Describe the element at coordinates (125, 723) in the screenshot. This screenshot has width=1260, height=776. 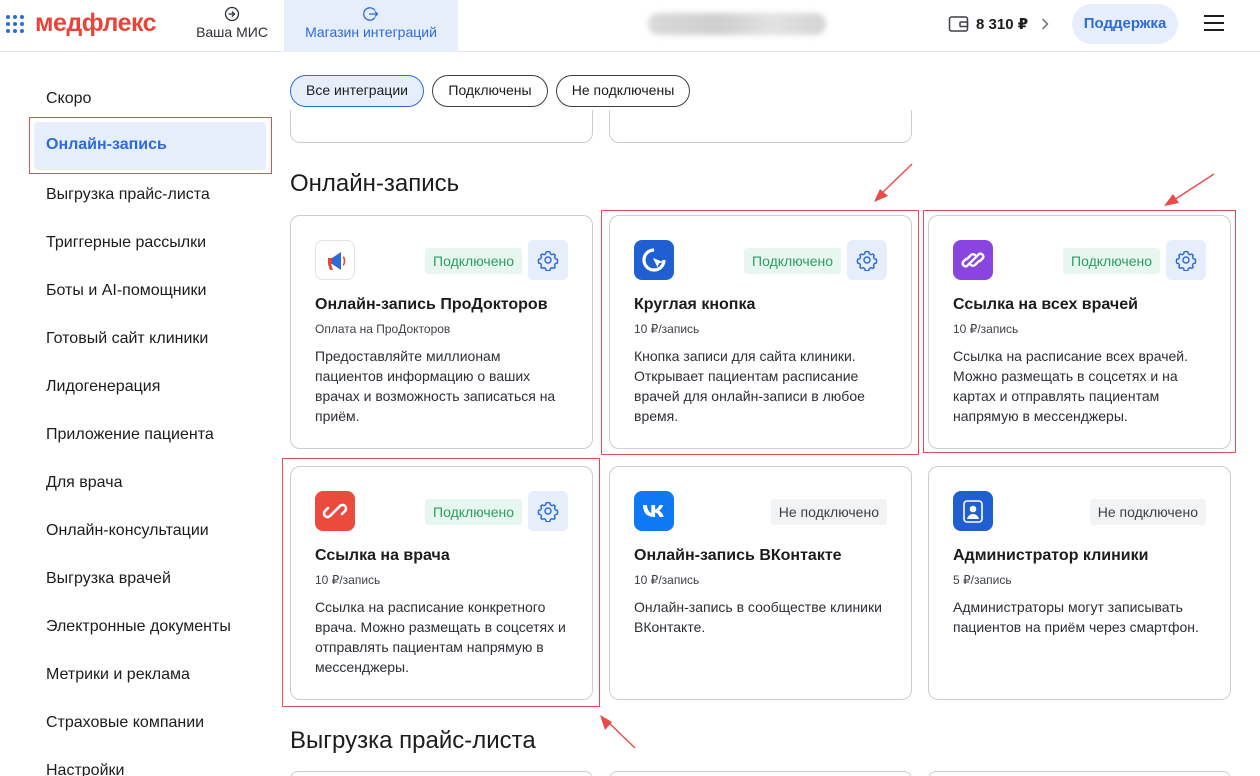
I see `sidebar-item-insurance: Страховые компании` at that location.